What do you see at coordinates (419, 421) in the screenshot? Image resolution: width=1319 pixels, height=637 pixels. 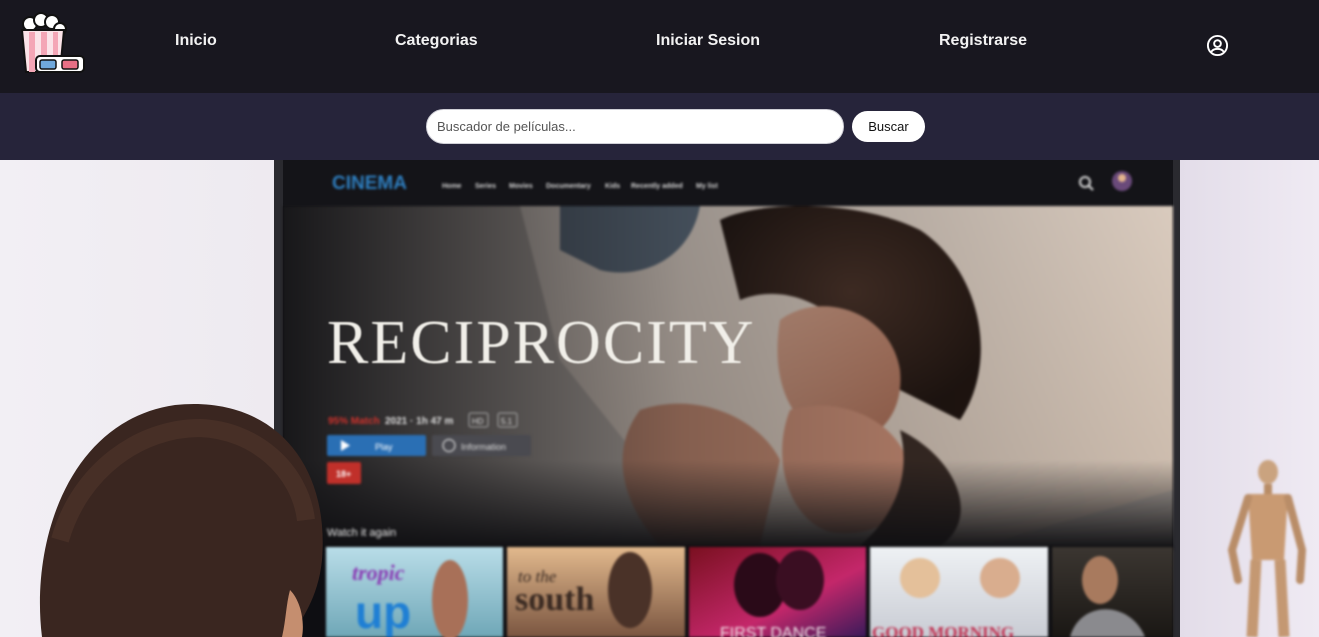 I see `featured-meta: 2021 · 1h 47 m` at bounding box center [419, 421].